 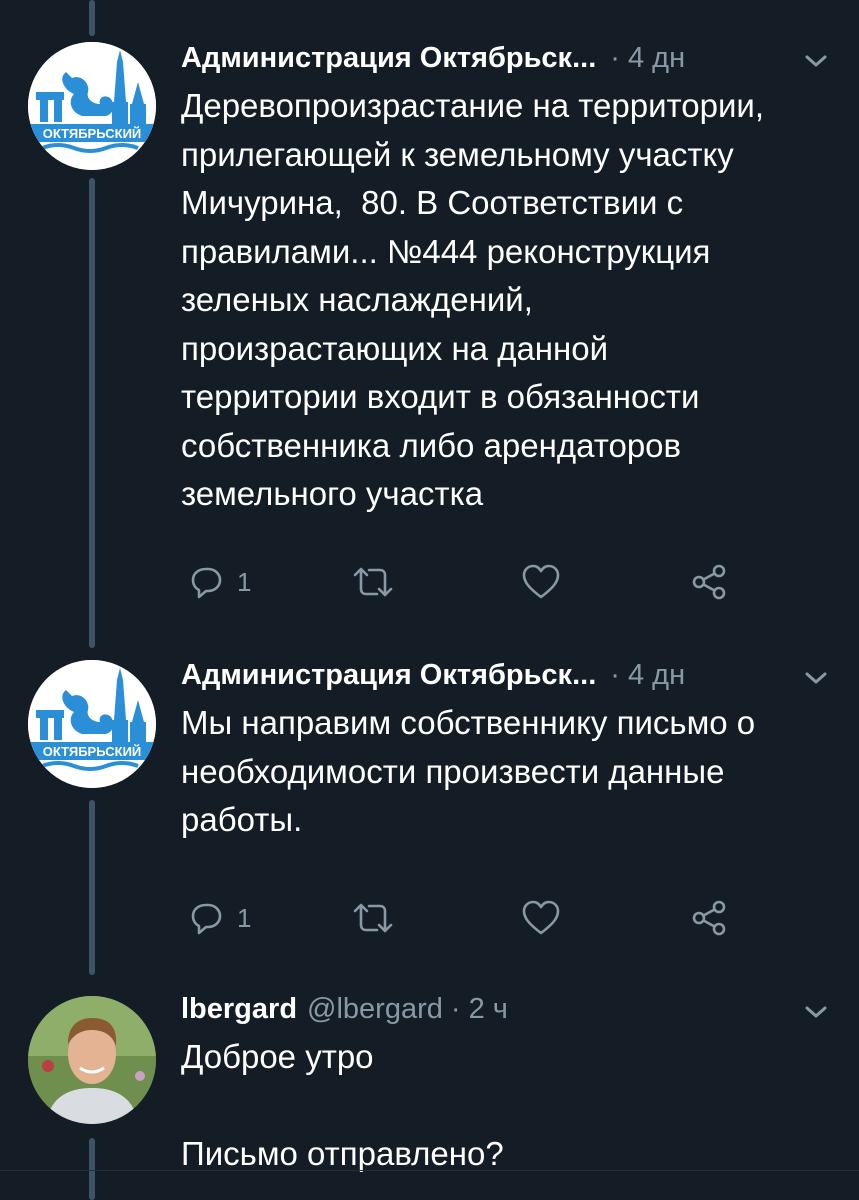 What do you see at coordinates (92, 18) in the screenshot?
I see `thread-line-top` at bounding box center [92, 18].